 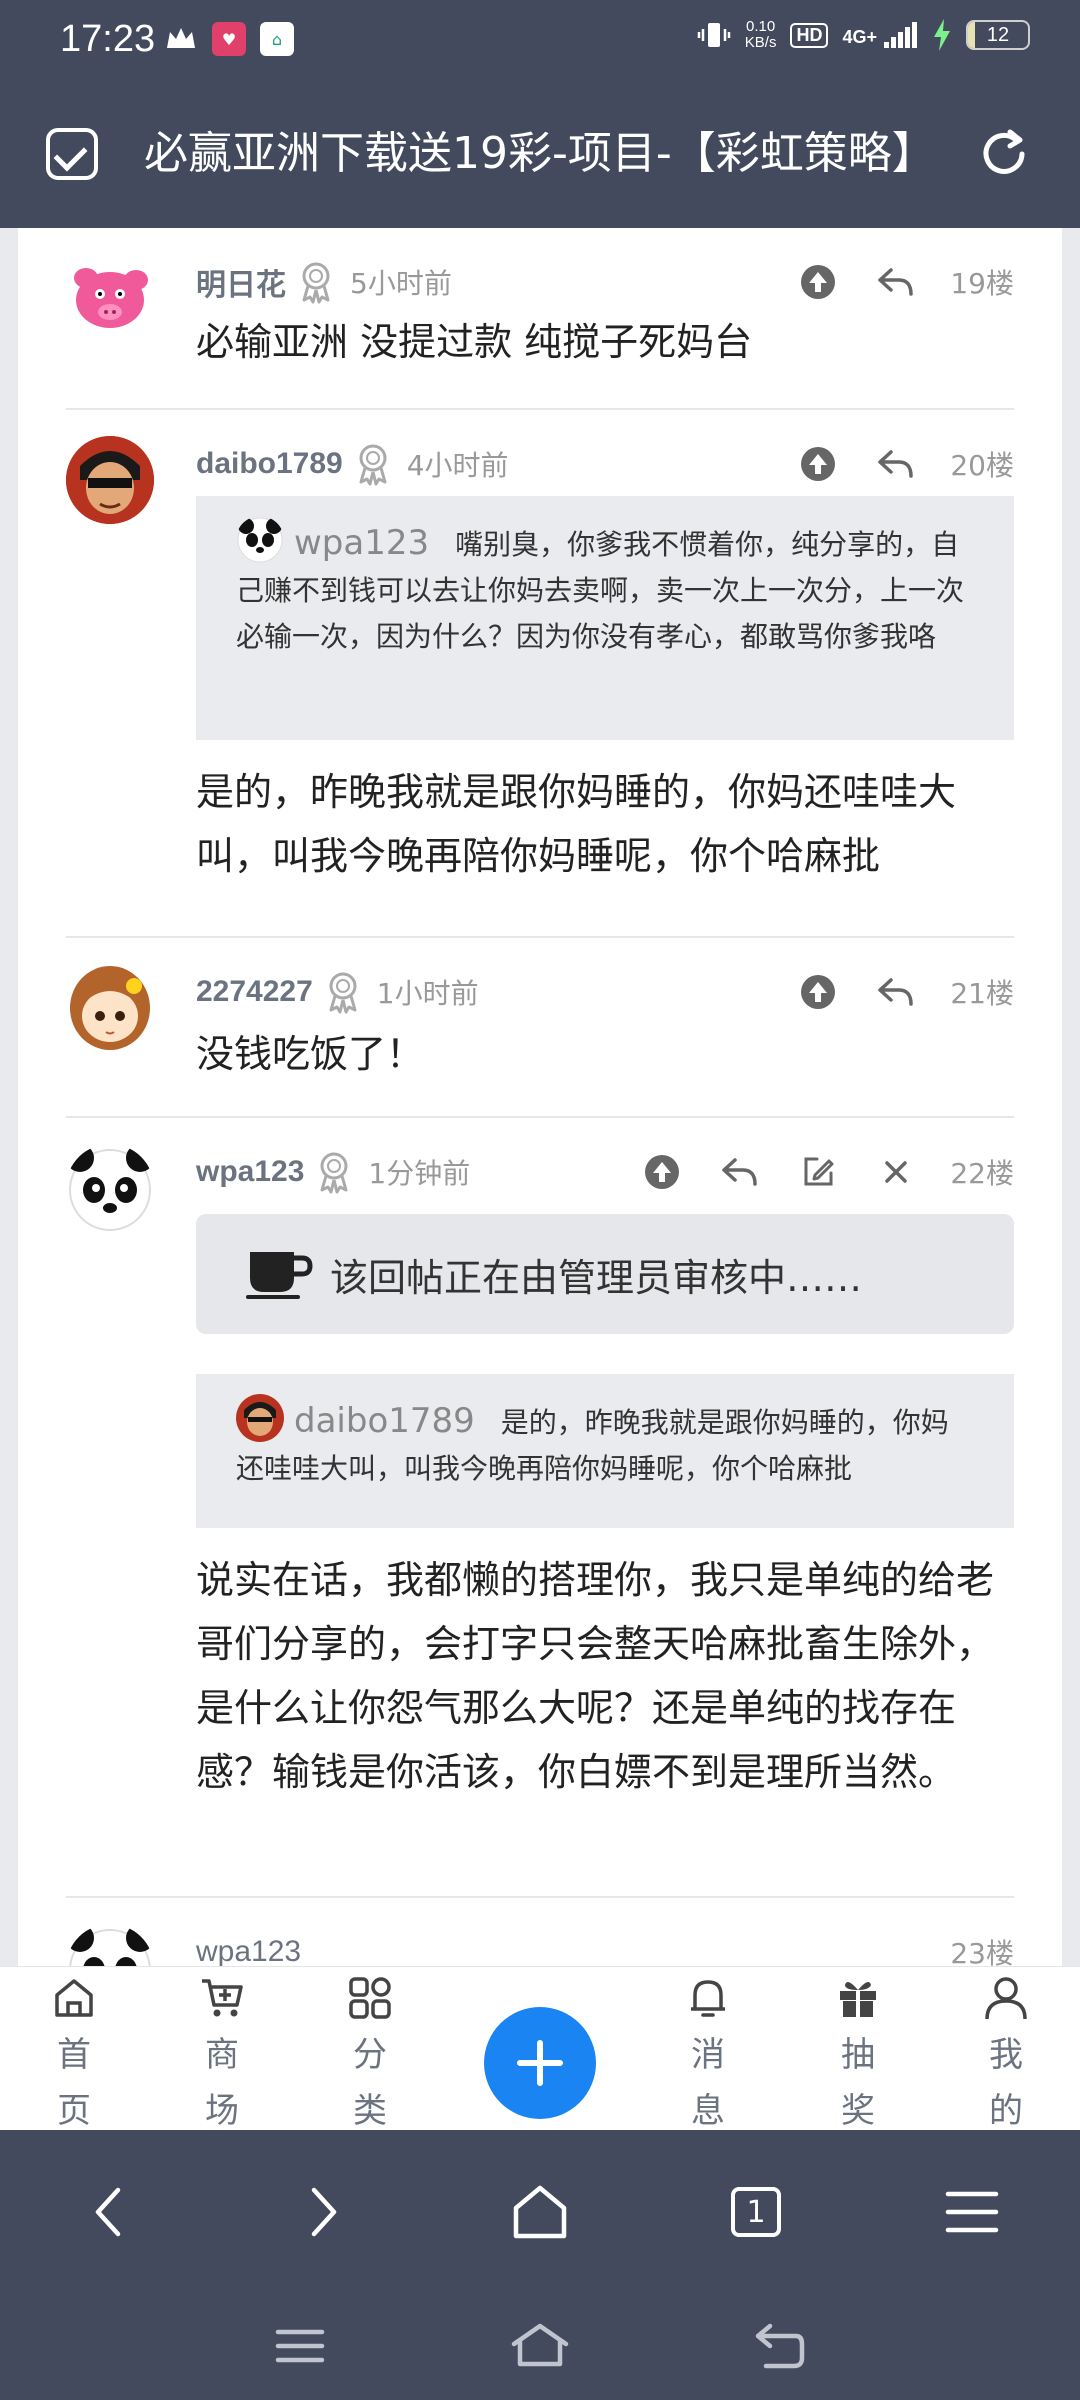 I want to click on signal-indicator: 4G+, so click(x=880, y=35).